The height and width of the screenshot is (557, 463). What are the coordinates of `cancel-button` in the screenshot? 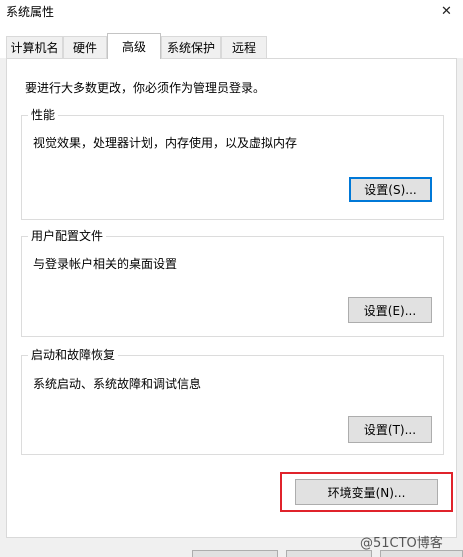 It's located at (329, 553).